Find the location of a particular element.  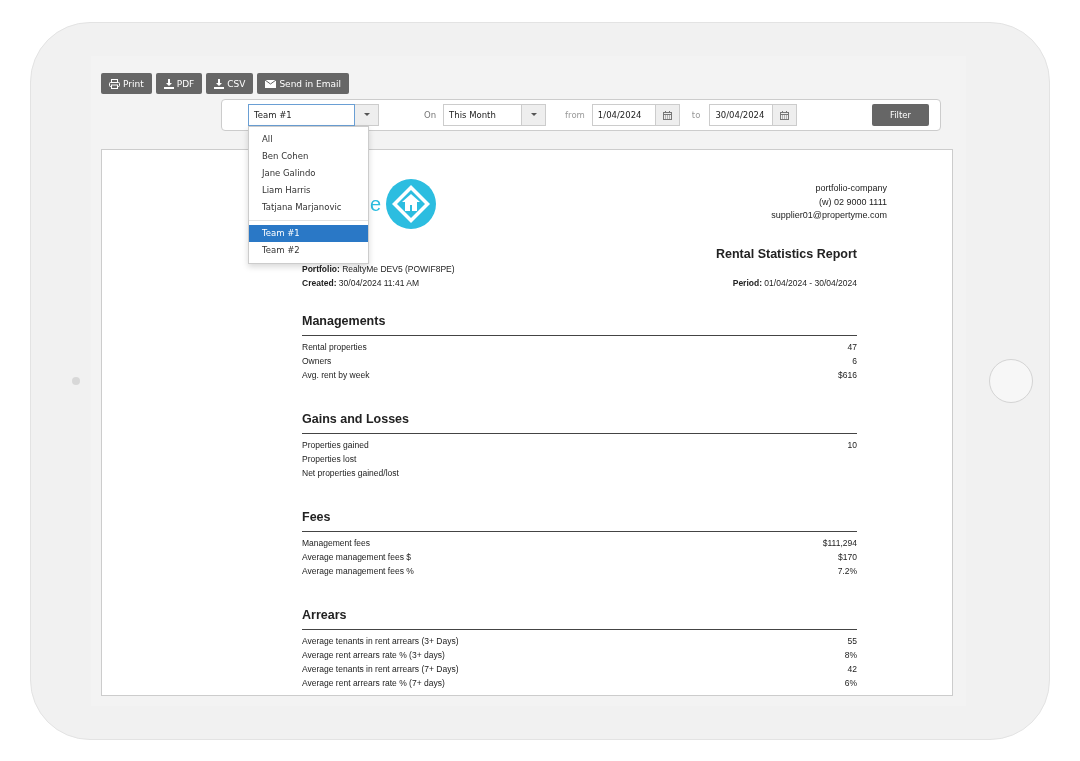

section-heading: Fees is located at coordinates (579, 521).